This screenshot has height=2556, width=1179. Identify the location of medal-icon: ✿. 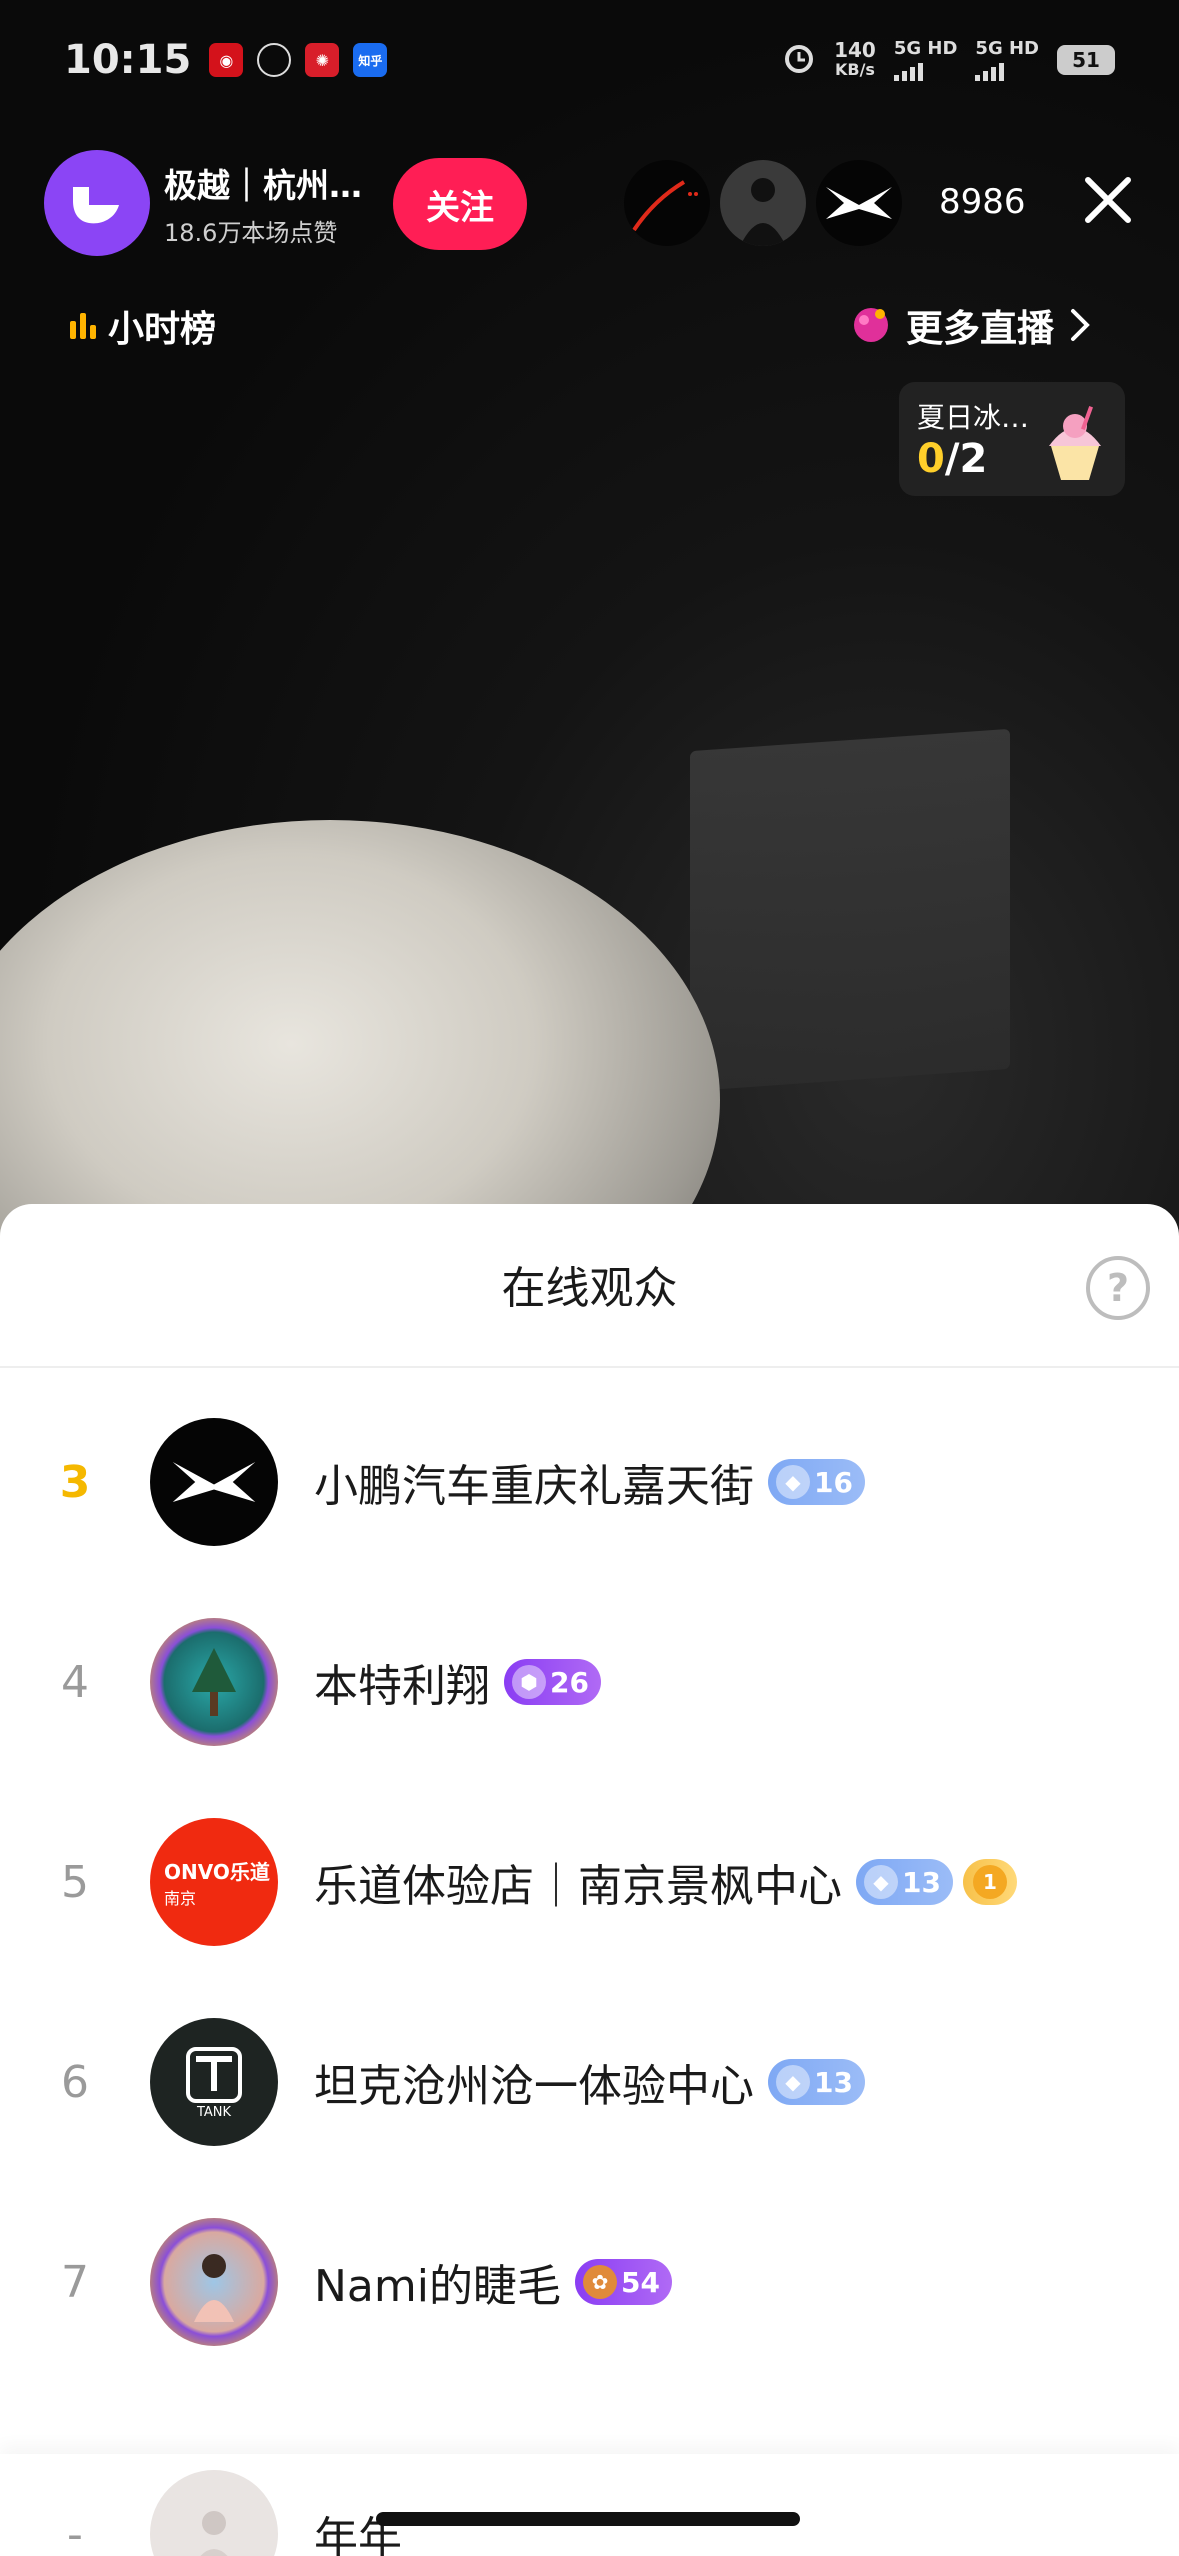
(599, 2282).